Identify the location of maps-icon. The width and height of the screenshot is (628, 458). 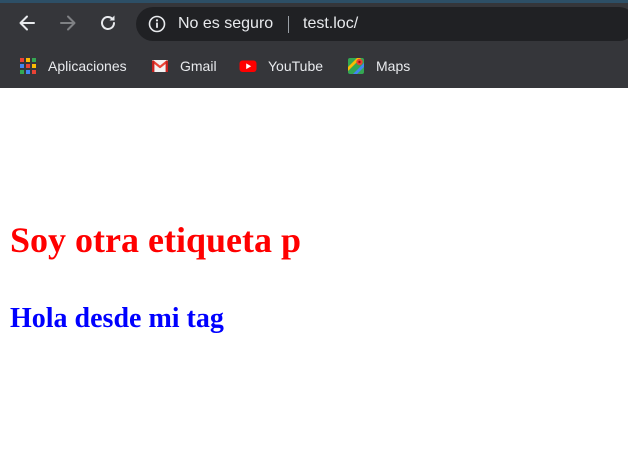
(356, 66).